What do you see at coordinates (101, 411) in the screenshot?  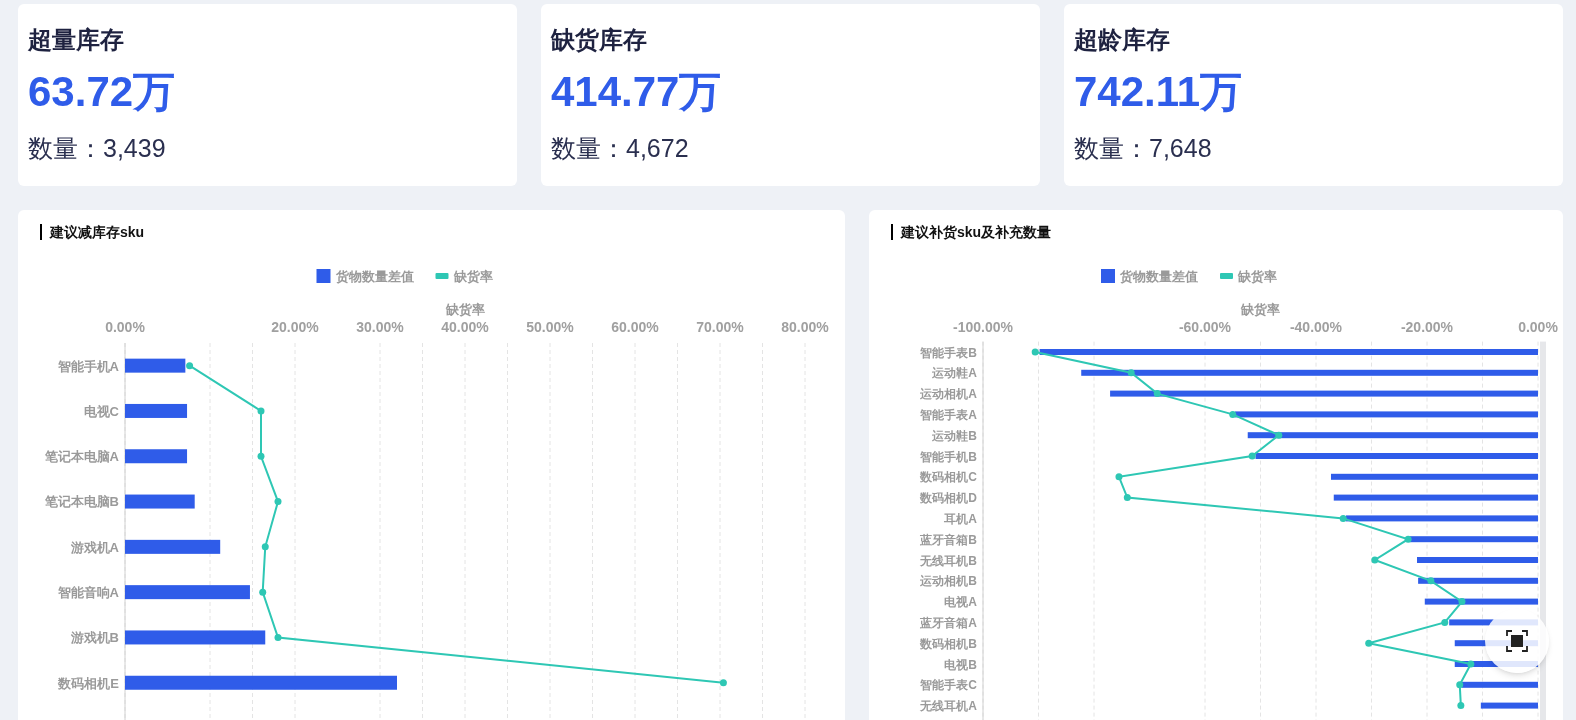 I see `category-label: 电视C` at bounding box center [101, 411].